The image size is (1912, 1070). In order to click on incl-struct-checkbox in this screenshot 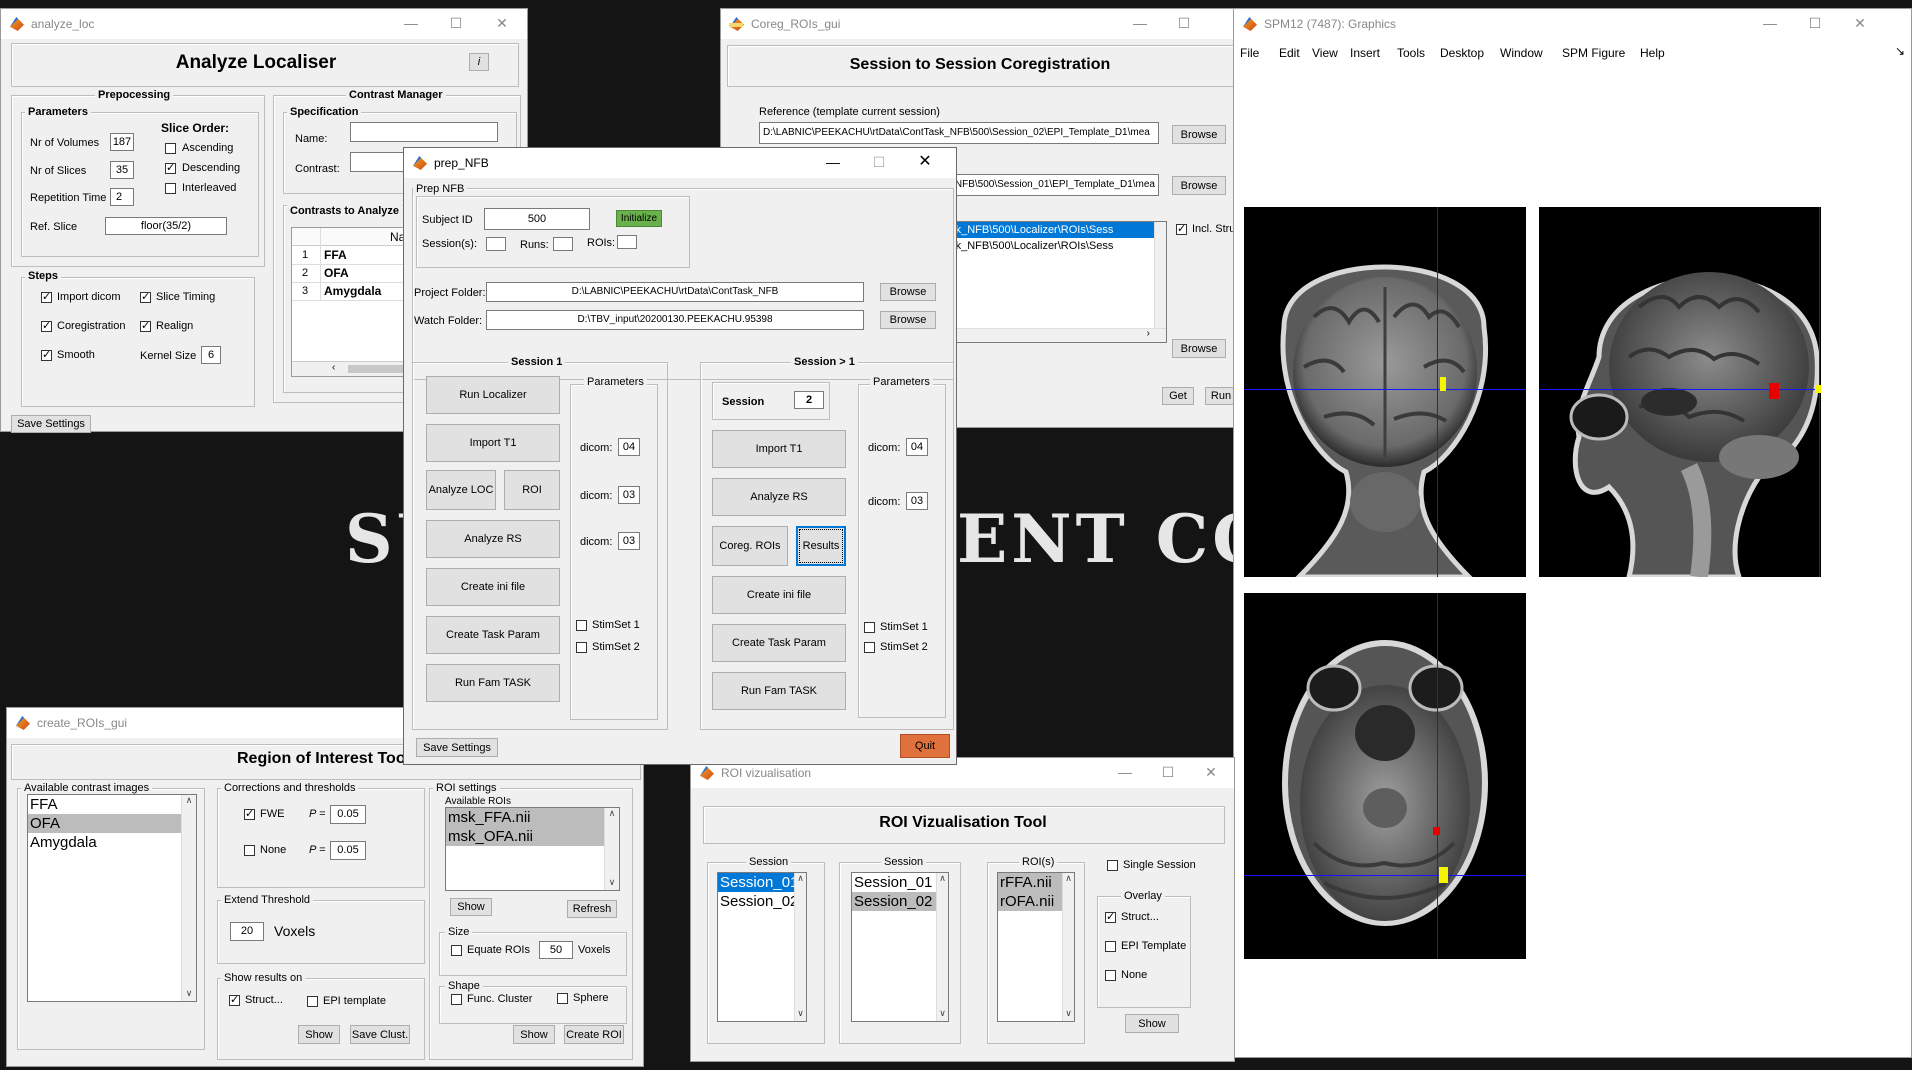, I will do `click(1181, 228)`.